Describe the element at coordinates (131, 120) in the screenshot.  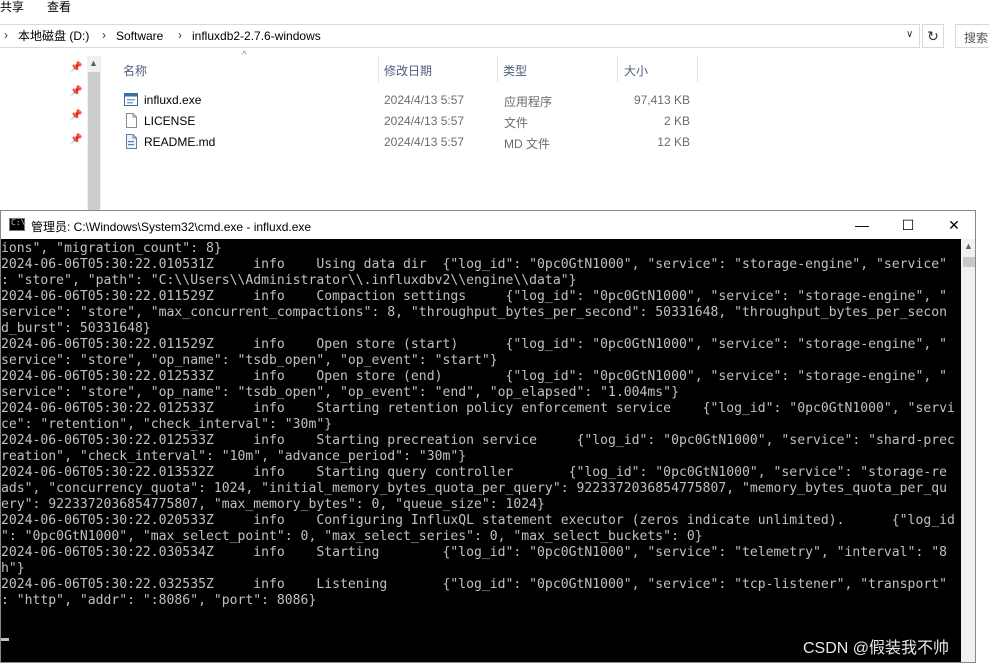
I see `file-icon` at that location.